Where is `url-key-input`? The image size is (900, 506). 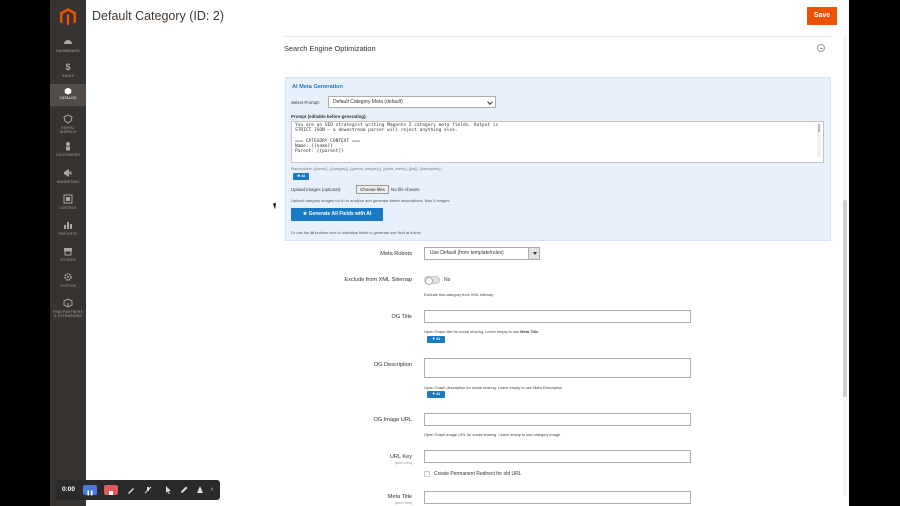 url-key-input is located at coordinates (557, 456).